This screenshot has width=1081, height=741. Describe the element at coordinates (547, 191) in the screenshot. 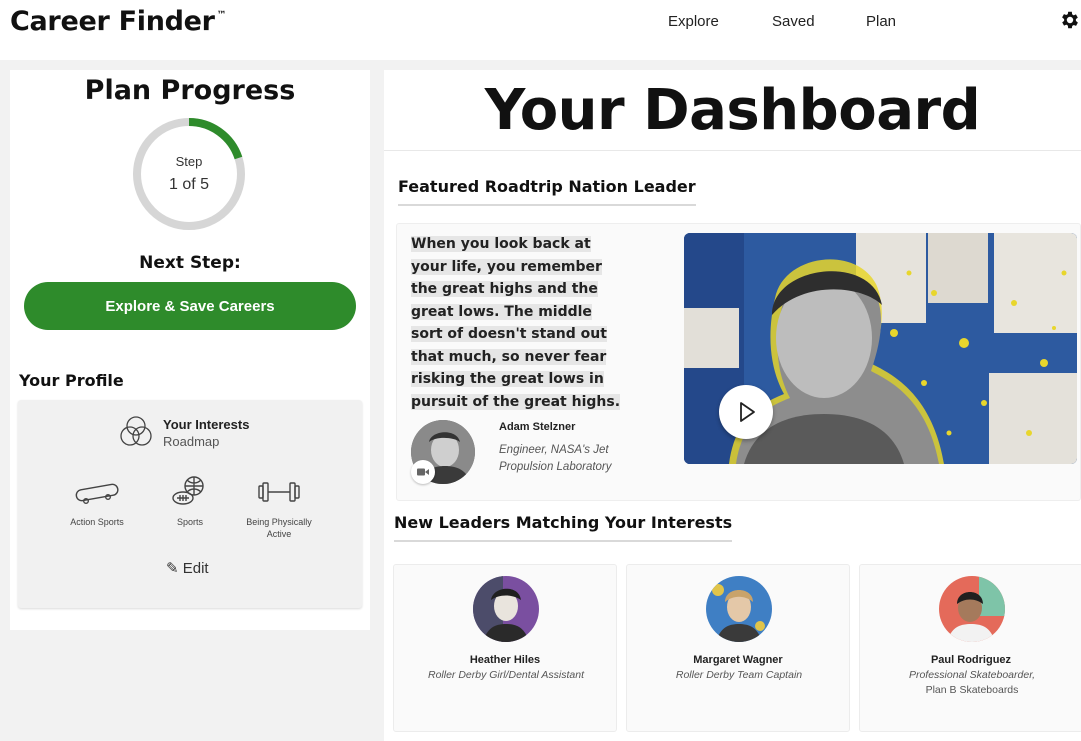

I see `featured-leader-heading: Featured Roadtrip Nation Leader` at that location.